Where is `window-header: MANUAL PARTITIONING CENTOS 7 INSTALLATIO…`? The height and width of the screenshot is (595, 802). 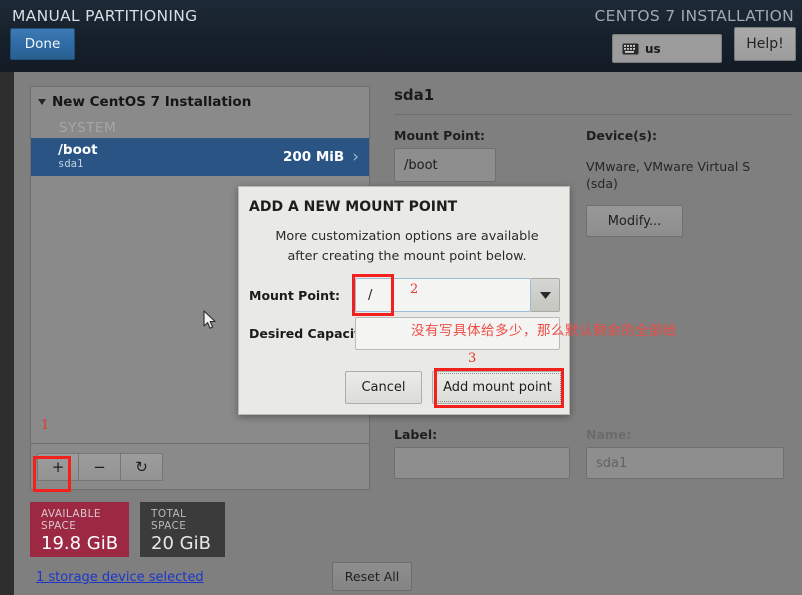 window-header: MANUAL PARTITIONING CENTOS 7 INSTALLATIO… is located at coordinates (401, 36).